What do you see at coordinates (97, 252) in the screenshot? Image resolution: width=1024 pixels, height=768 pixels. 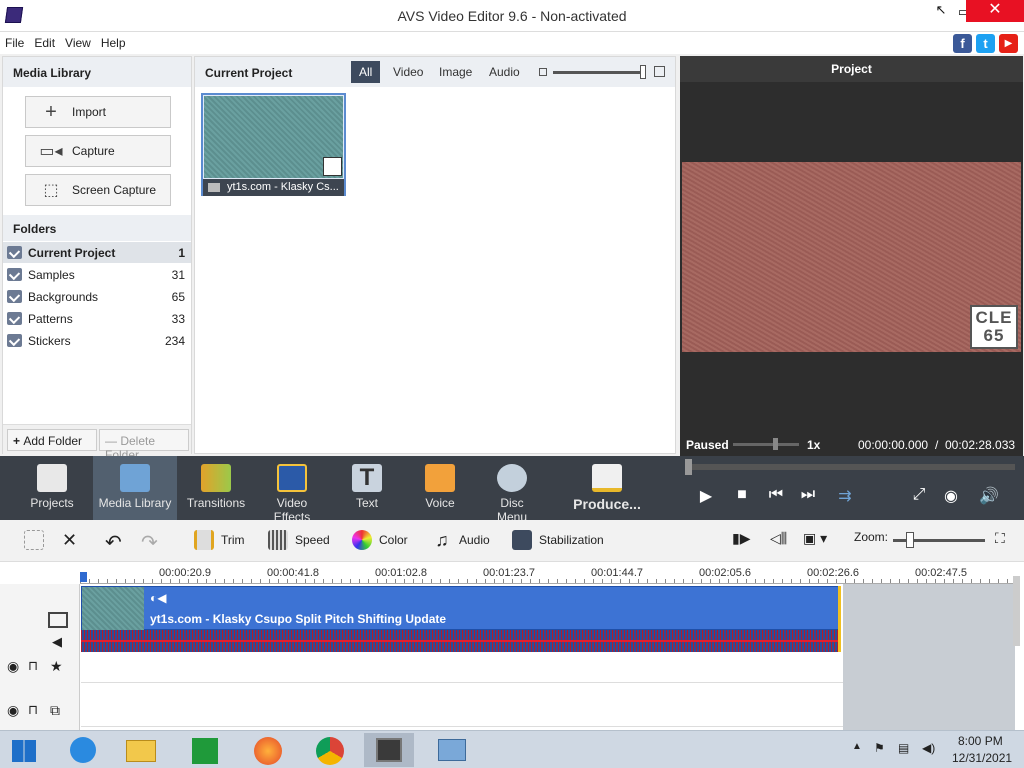 I see `folder-current-project: Current Project 1` at bounding box center [97, 252].